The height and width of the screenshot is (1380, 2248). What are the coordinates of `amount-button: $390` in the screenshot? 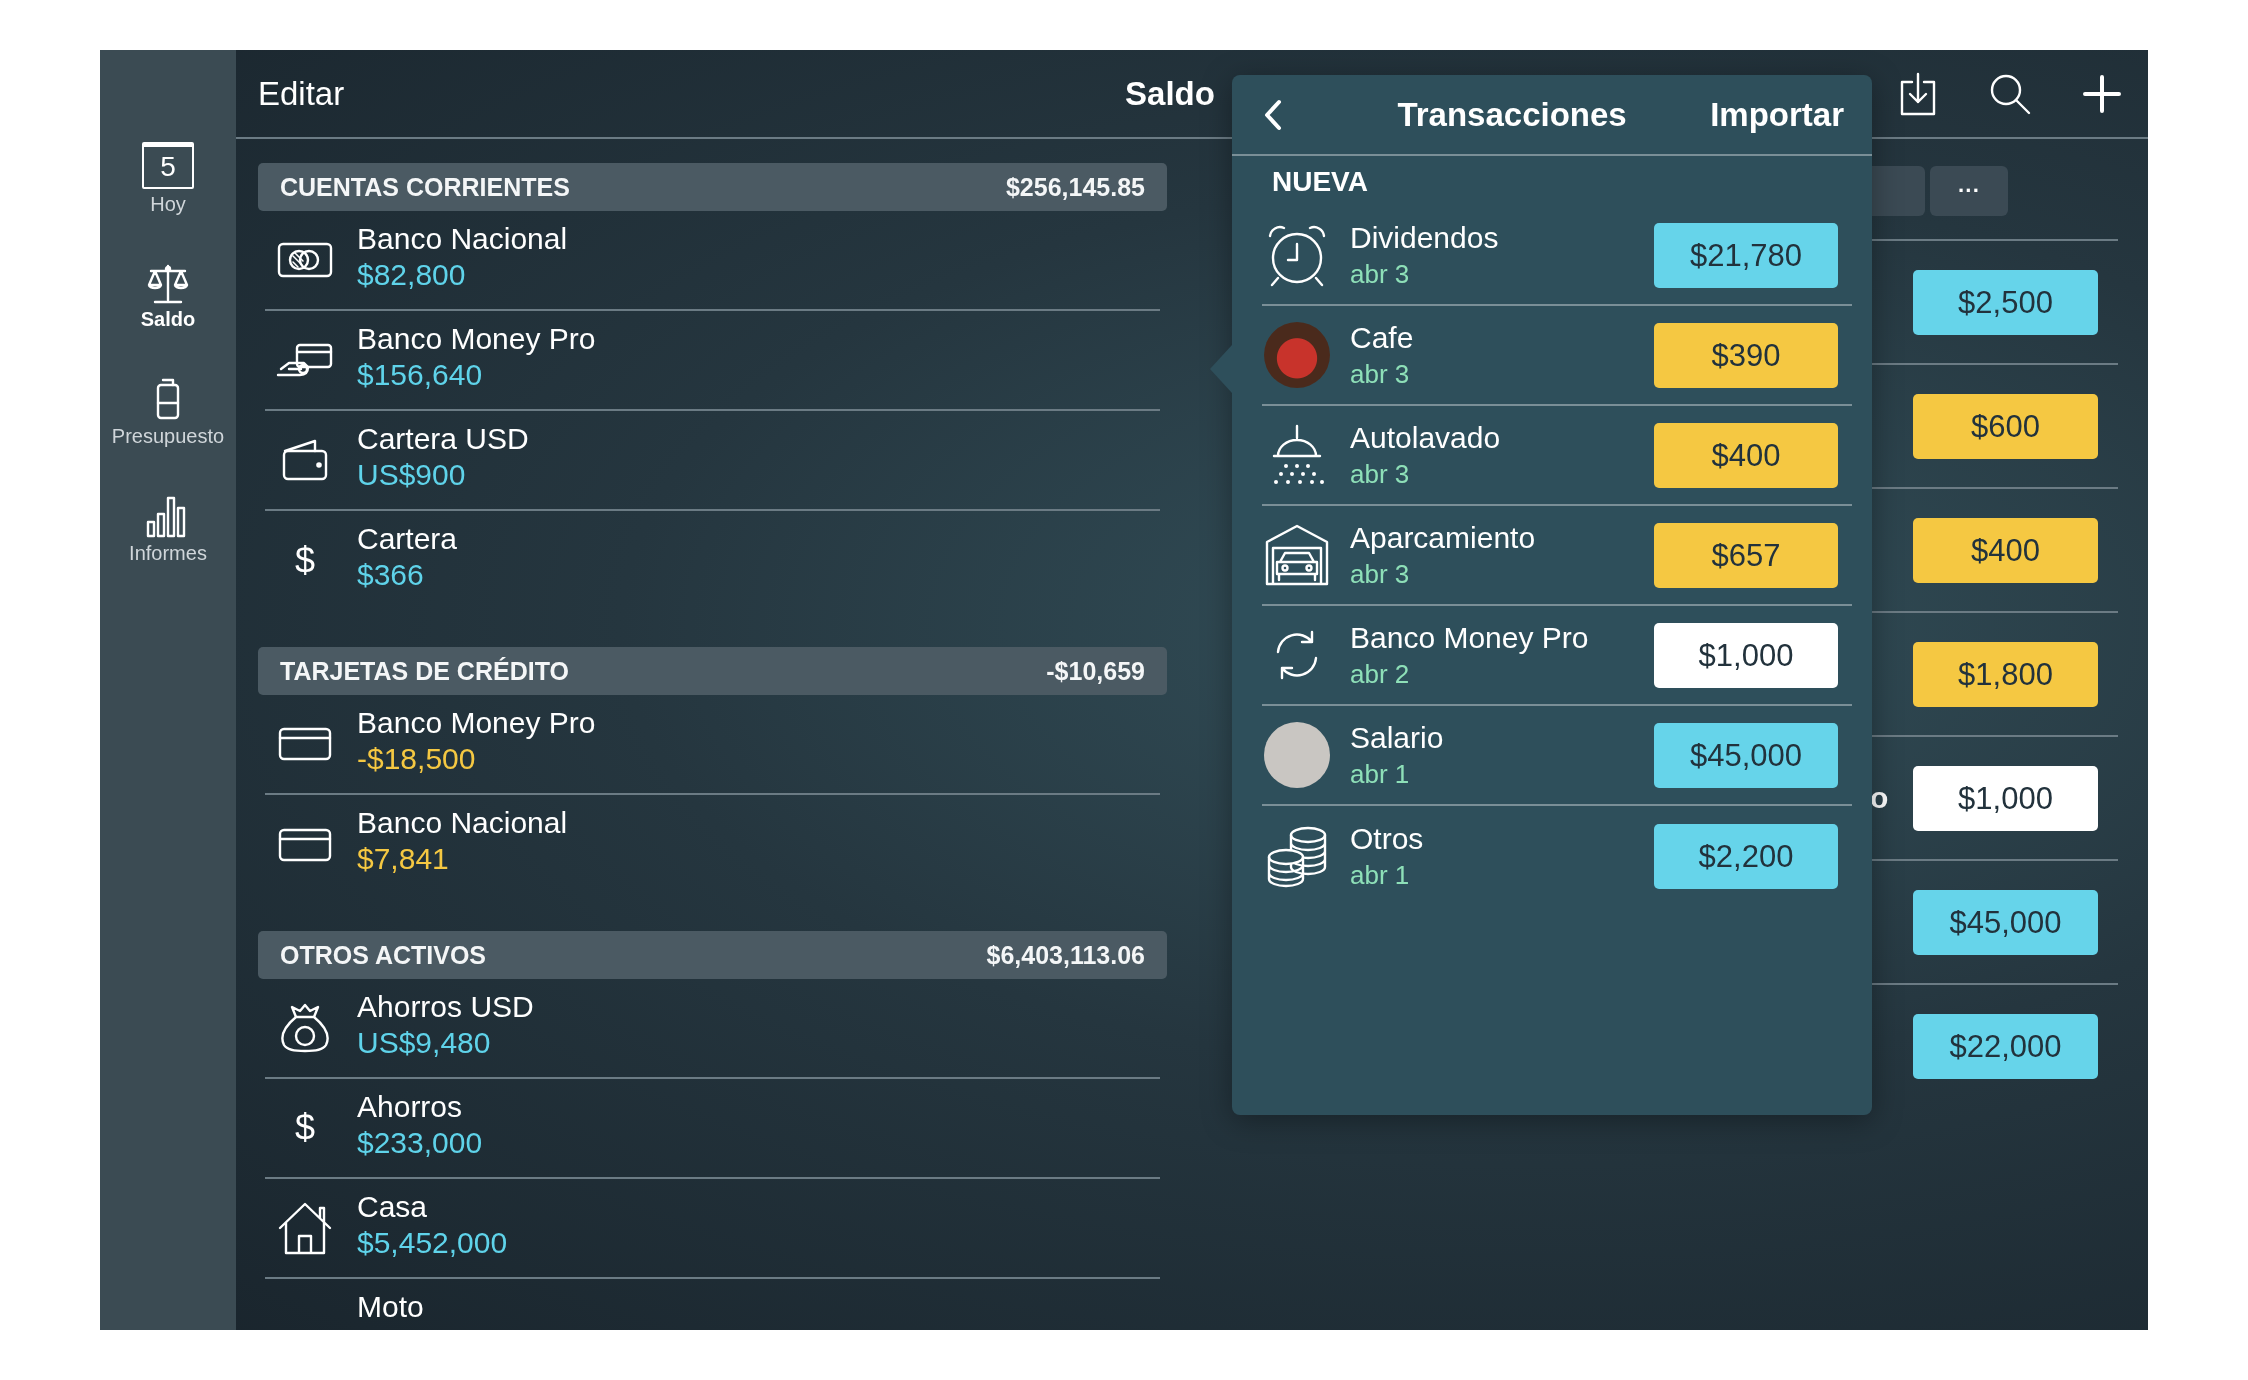 It's located at (1746, 355).